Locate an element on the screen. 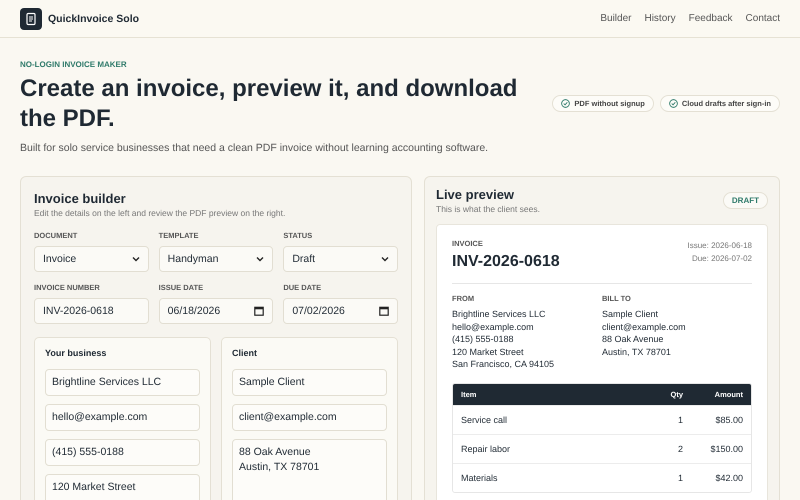 This screenshot has width=800, height=500. eyebrow-label: NO-LOGIN INVOICE MAKER is located at coordinates (74, 64).